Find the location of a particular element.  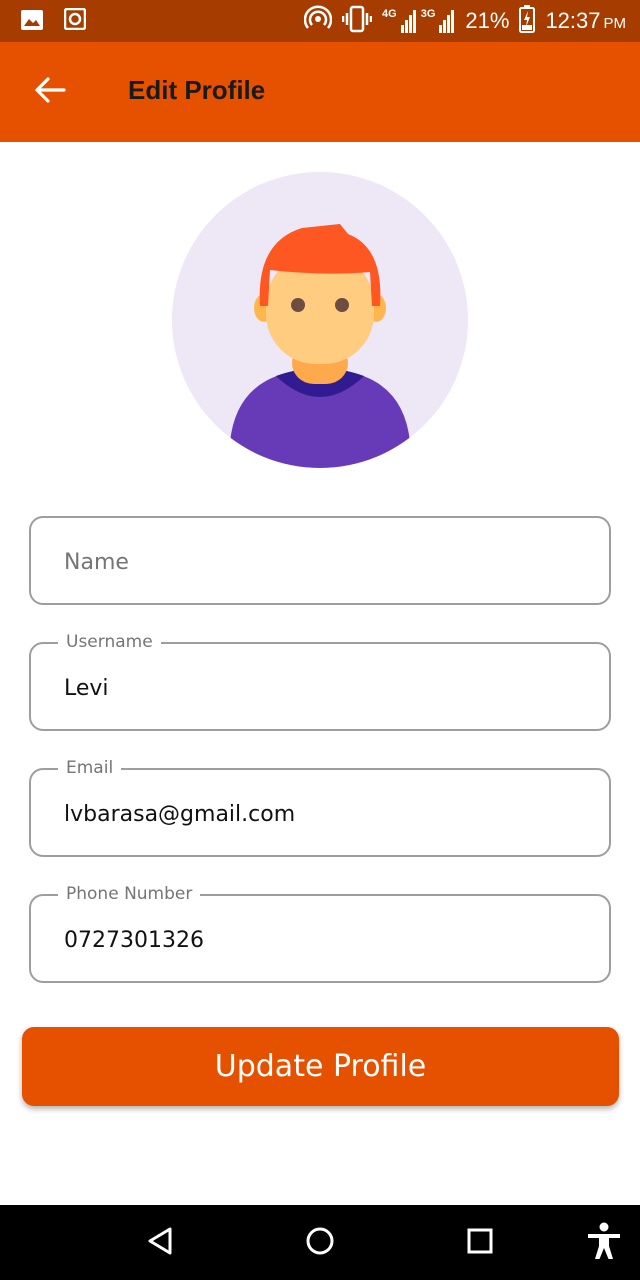

clock: 12:37 PM is located at coordinates (585, 21).